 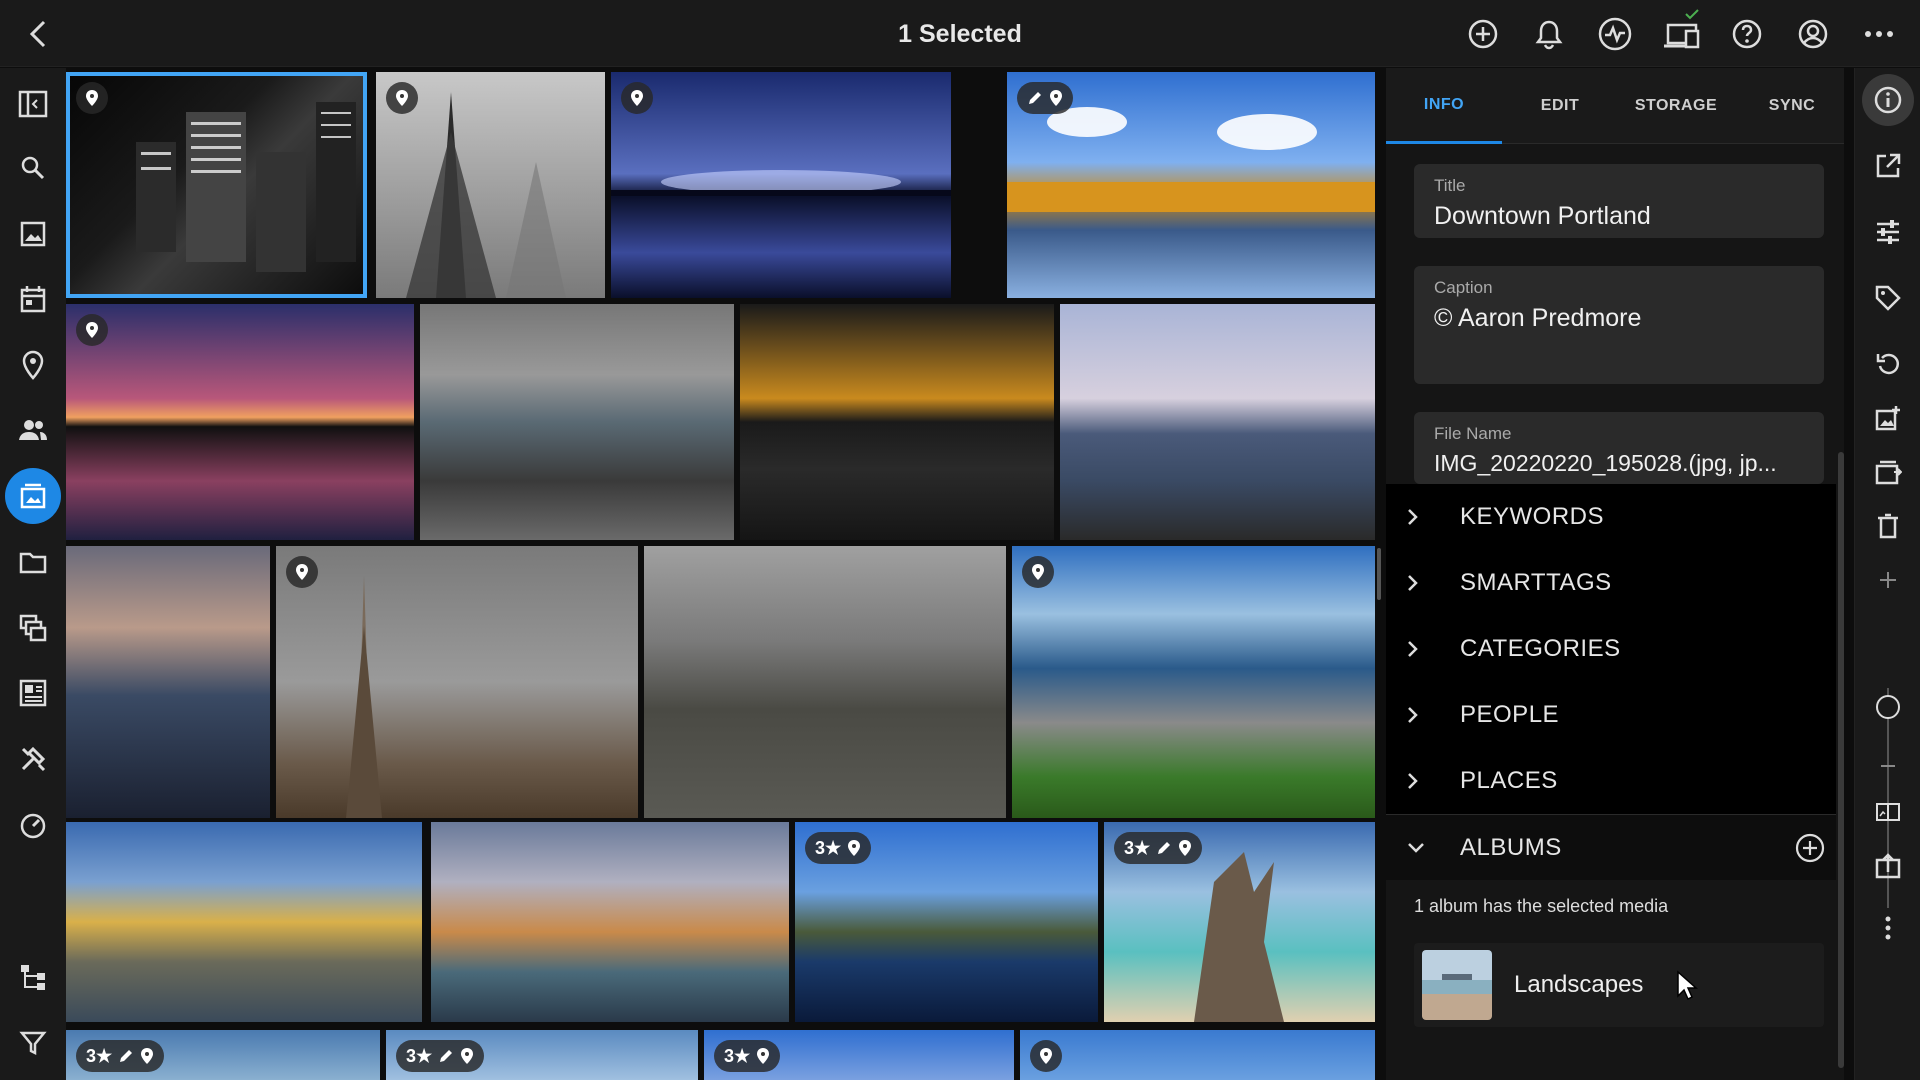 I want to click on help-button, so click(x=1747, y=34).